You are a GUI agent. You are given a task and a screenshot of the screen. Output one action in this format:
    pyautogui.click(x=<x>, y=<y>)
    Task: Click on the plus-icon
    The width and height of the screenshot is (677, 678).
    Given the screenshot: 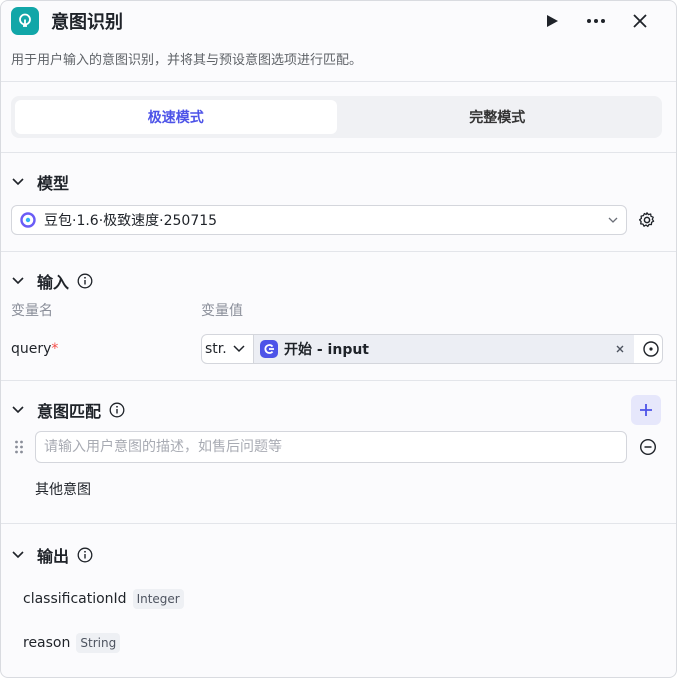 What is the action you would take?
    pyautogui.click(x=646, y=410)
    